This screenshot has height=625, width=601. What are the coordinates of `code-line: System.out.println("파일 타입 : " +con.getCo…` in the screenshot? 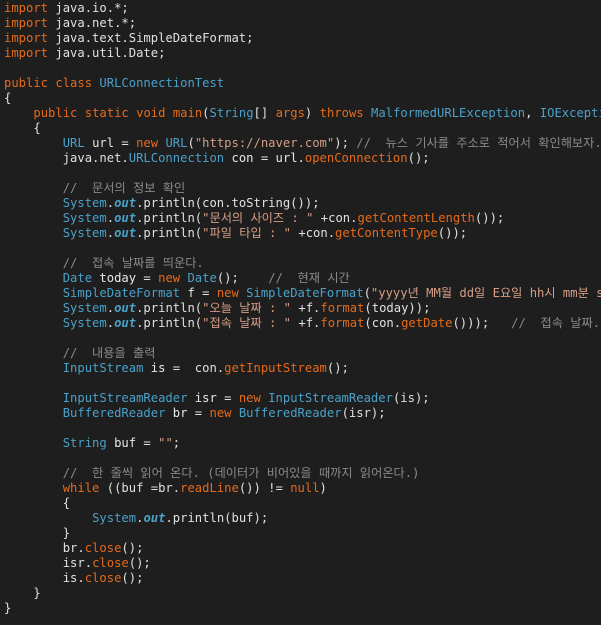 It's located at (235, 233).